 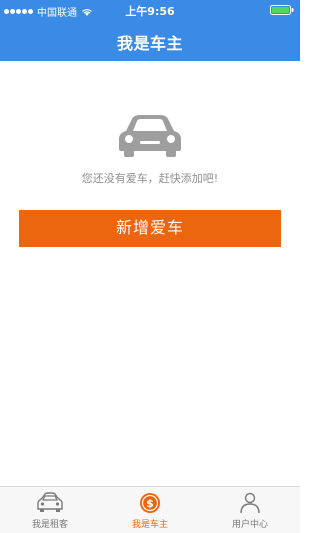 I want to click on tab-label-renter: 我是租客, so click(x=49, y=525).